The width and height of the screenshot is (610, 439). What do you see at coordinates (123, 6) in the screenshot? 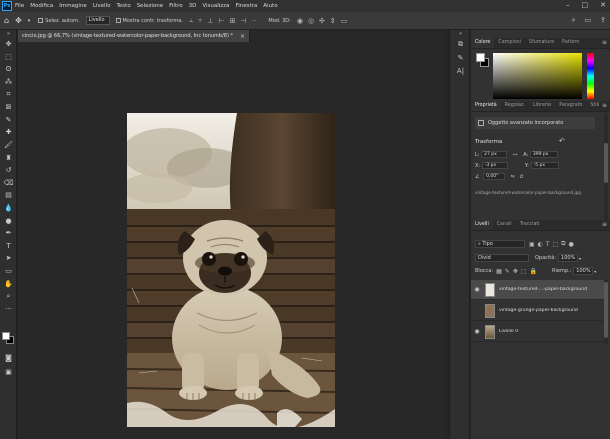
I see `menu-testo: Testo` at bounding box center [123, 6].